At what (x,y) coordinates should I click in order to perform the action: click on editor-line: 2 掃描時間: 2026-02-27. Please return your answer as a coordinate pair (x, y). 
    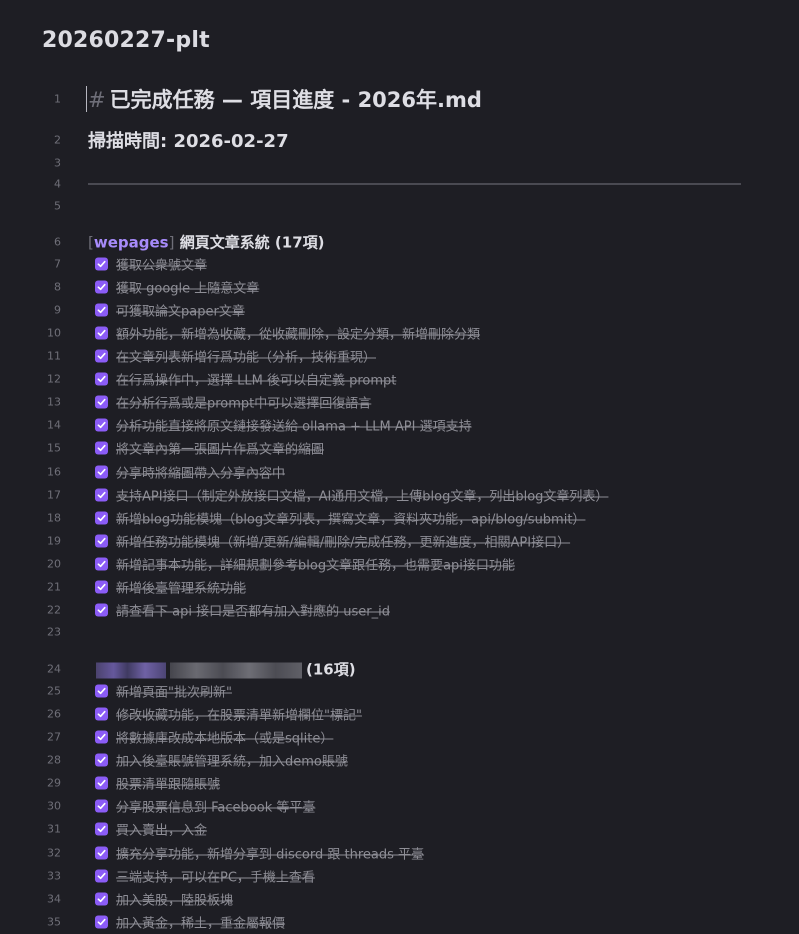
    Looking at the image, I should click on (399, 140).